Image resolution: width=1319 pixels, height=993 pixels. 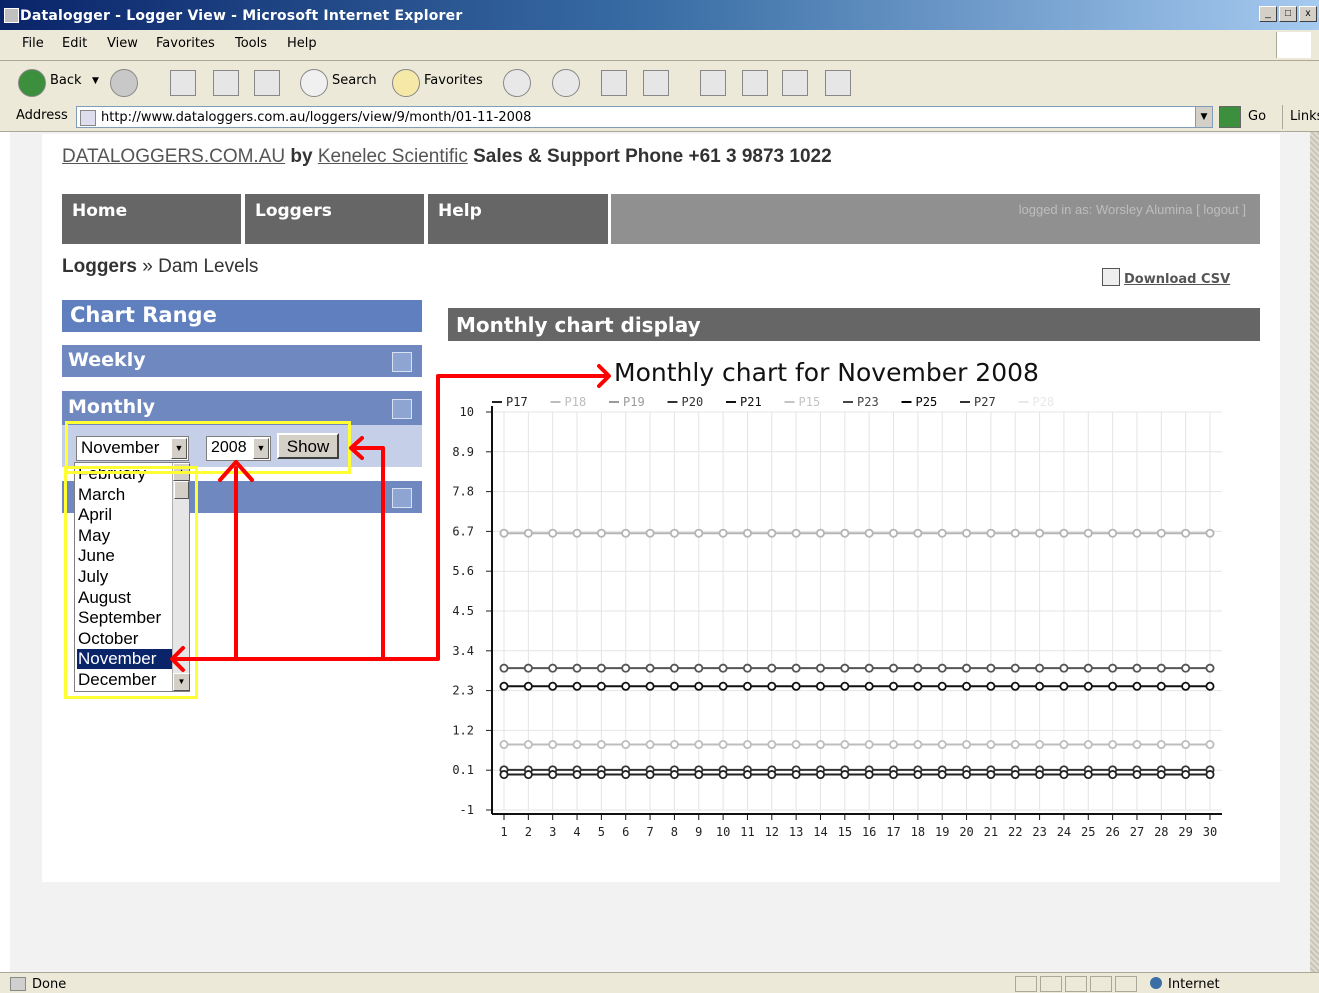 I want to click on nav-home: Home, so click(x=151, y=219).